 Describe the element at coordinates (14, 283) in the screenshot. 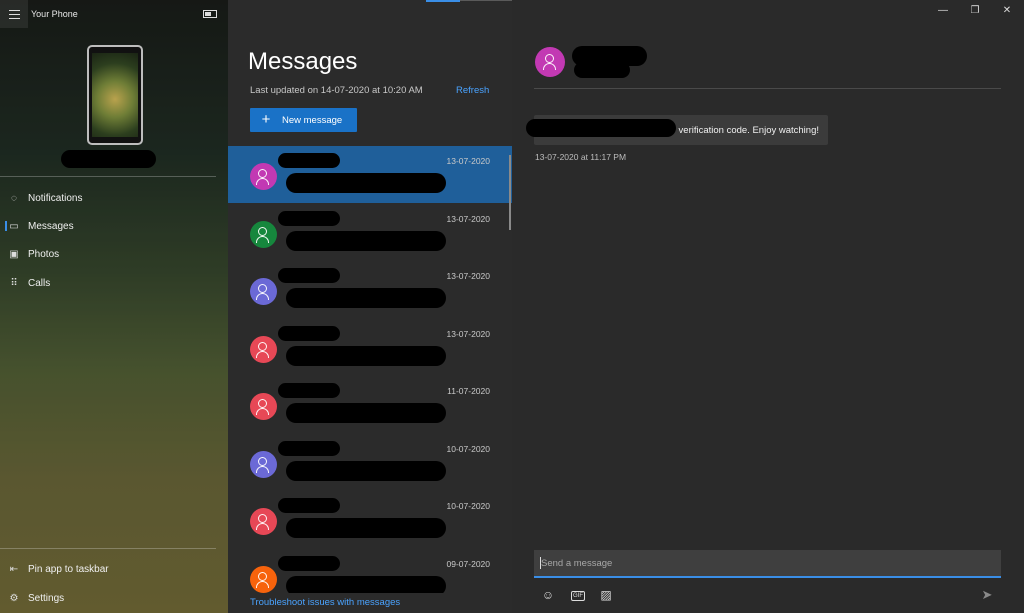

I see `dialpad-icon: ⠿` at that location.